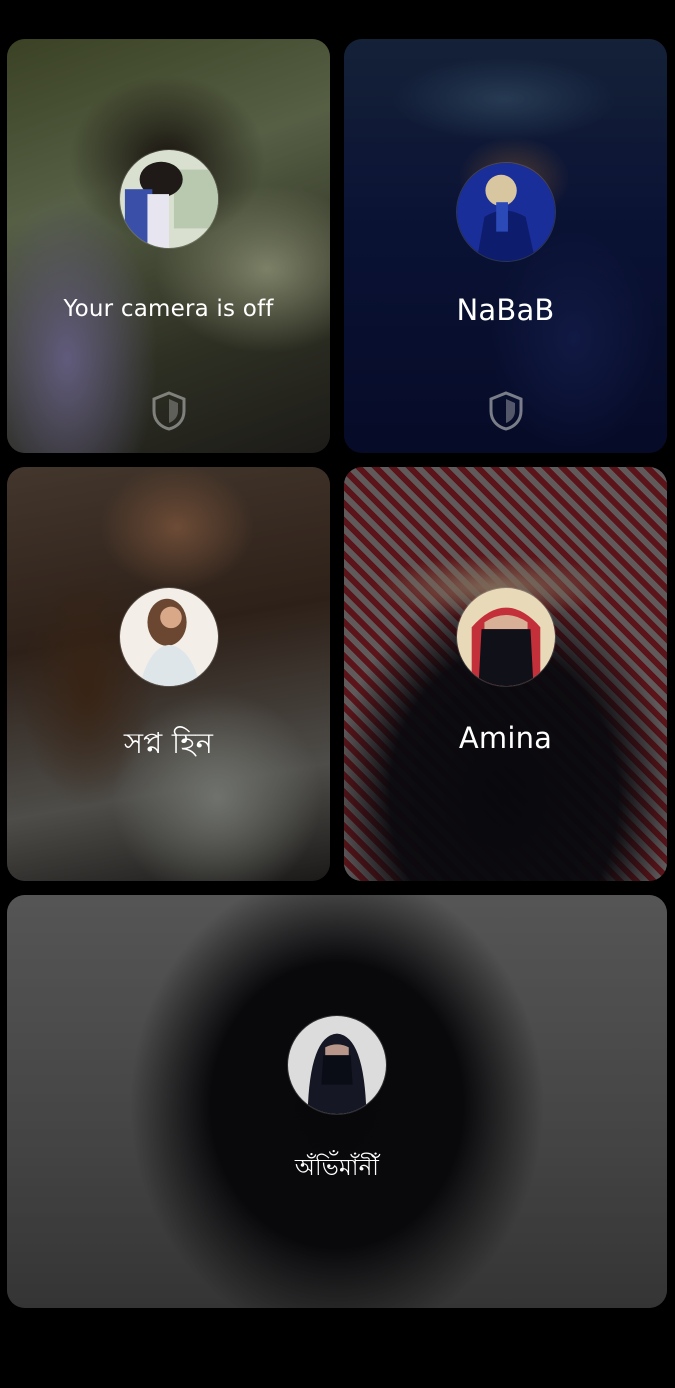 Image resolution: width=675 pixels, height=1388 pixels. I want to click on participant-name: সপ্ন হিন, so click(168, 743).